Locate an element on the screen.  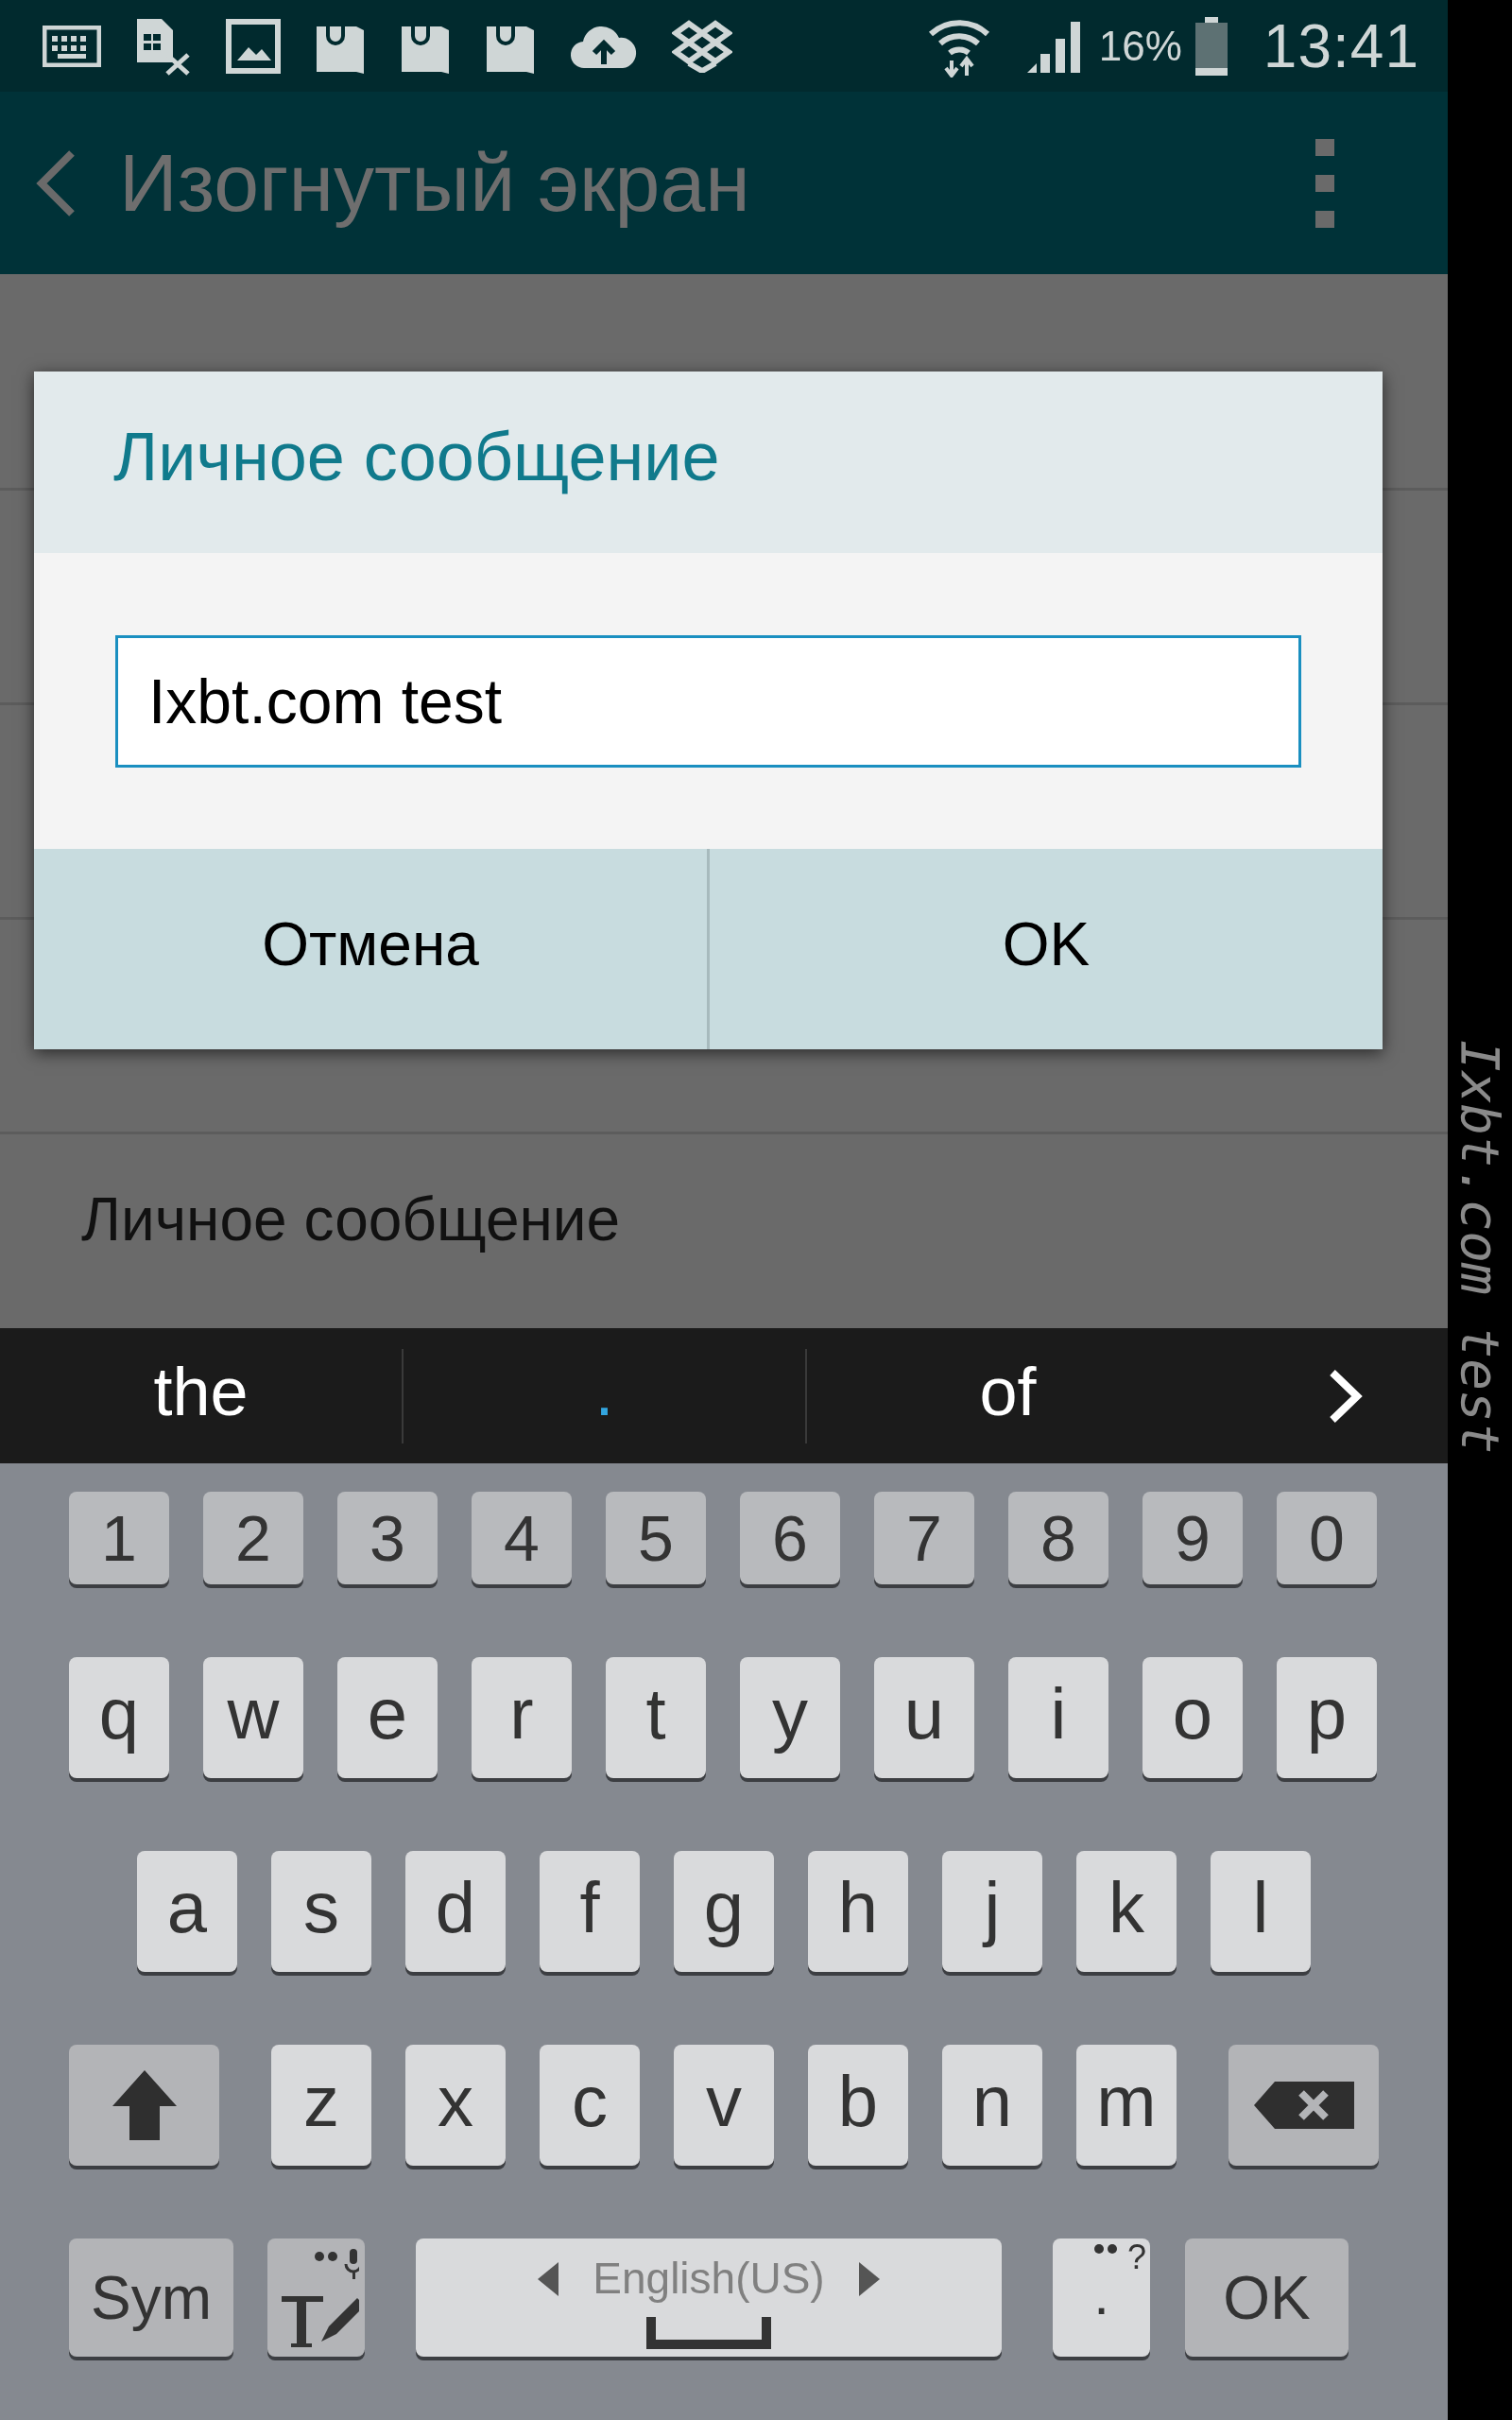
backspace-icon is located at coordinates (1303, 2105).